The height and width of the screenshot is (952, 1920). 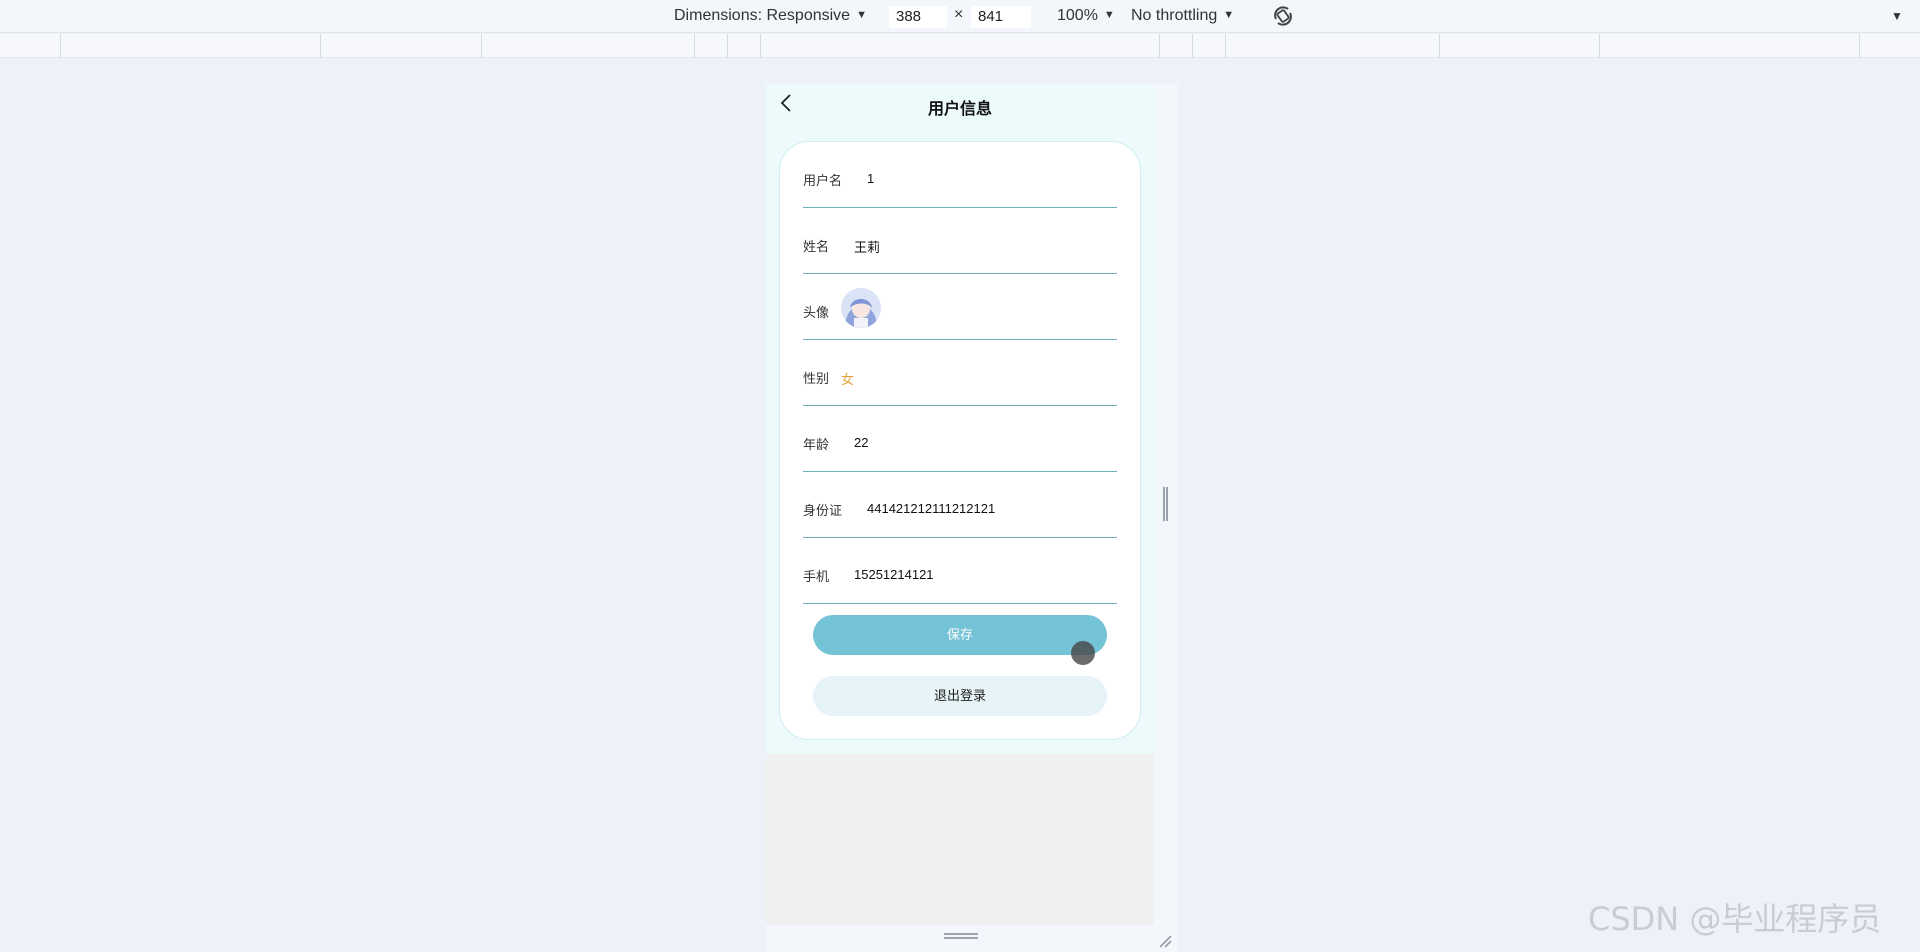 What do you see at coordinates (960, 696) in the screenshot?
I see `logout-button: 退出登录` at bounding box center [960, 696].